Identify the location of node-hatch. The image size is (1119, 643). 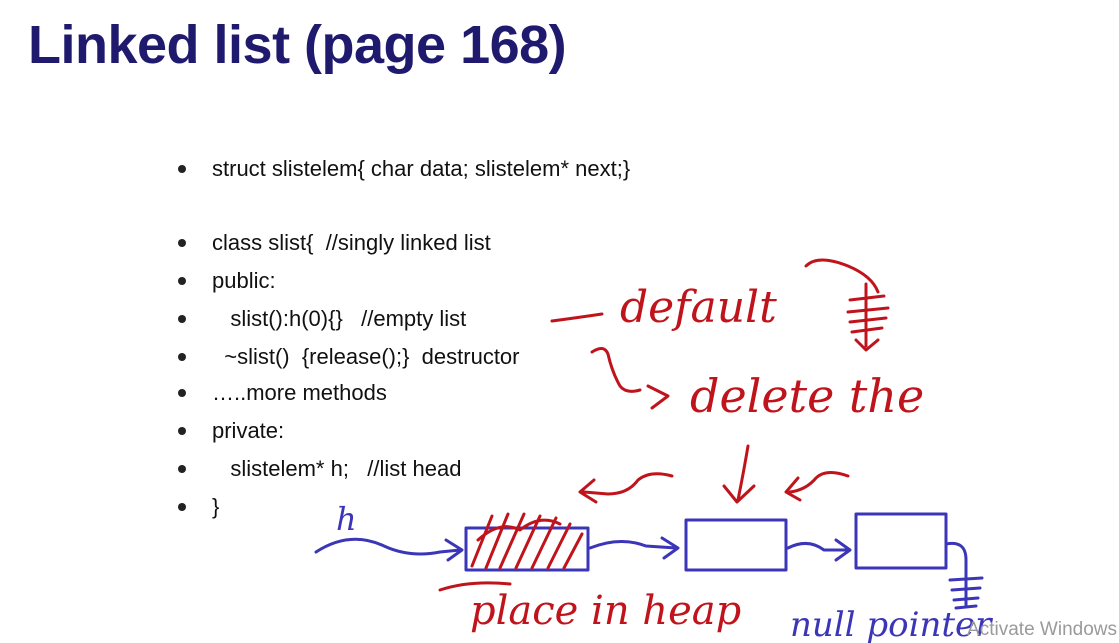
(527, 541).